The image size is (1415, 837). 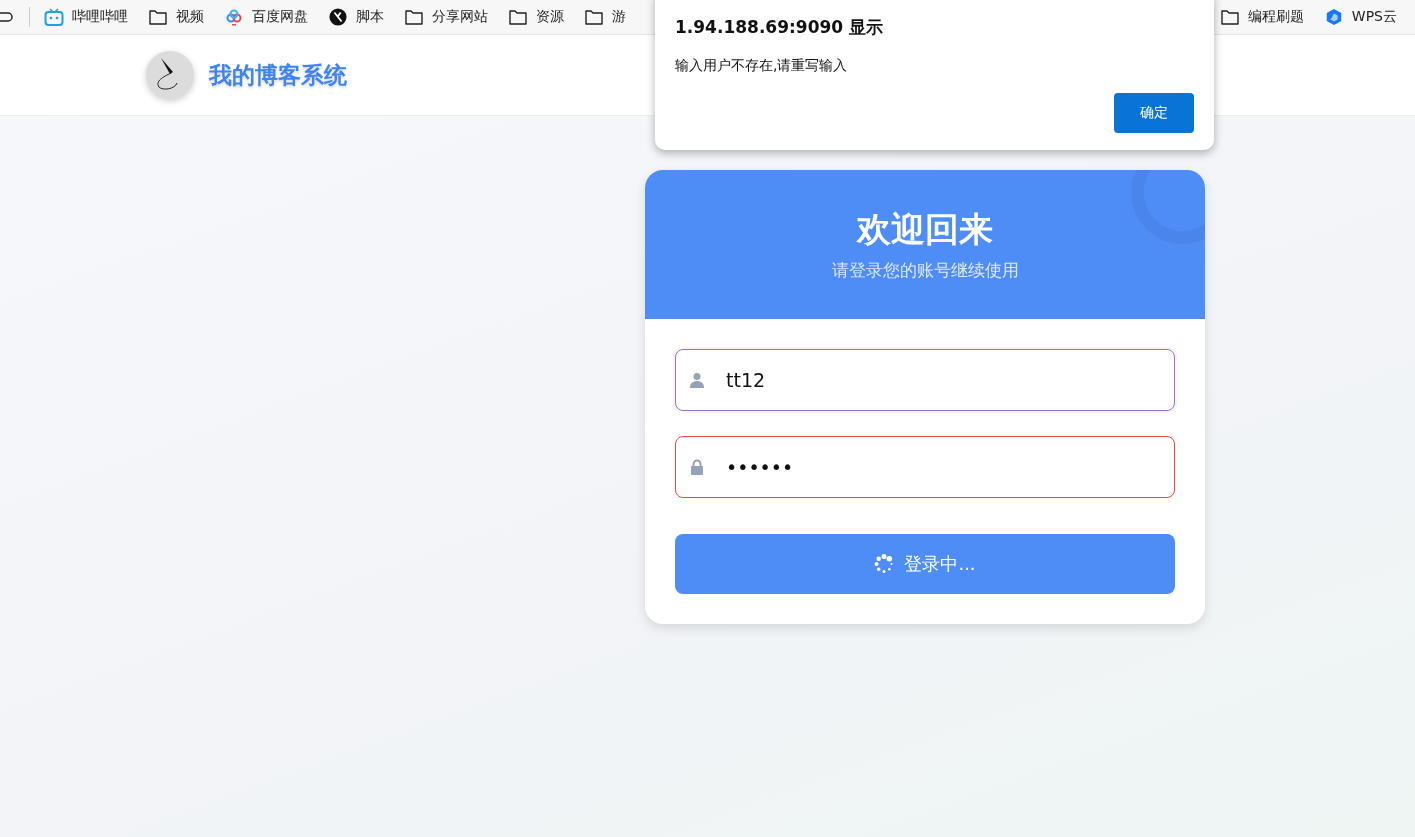 I want to click on bookmark: 视频, so click(x=176, y=17).